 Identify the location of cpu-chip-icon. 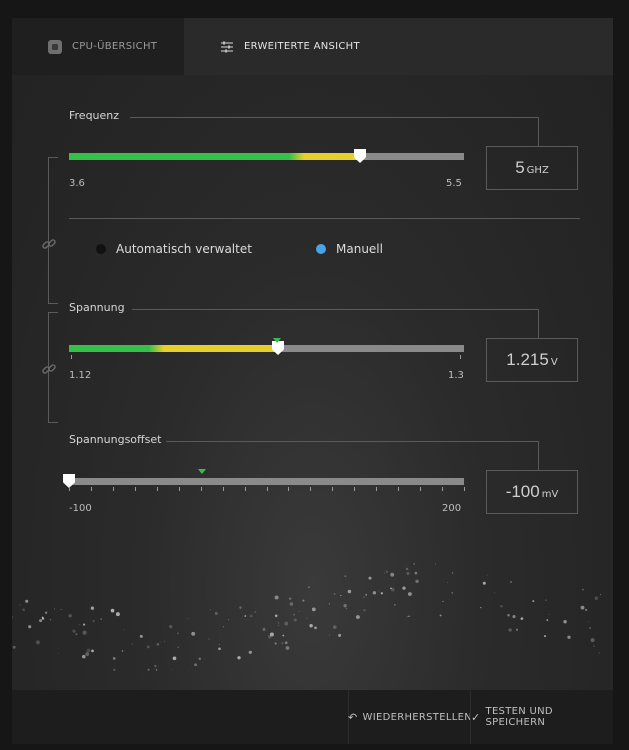
(55, 46).